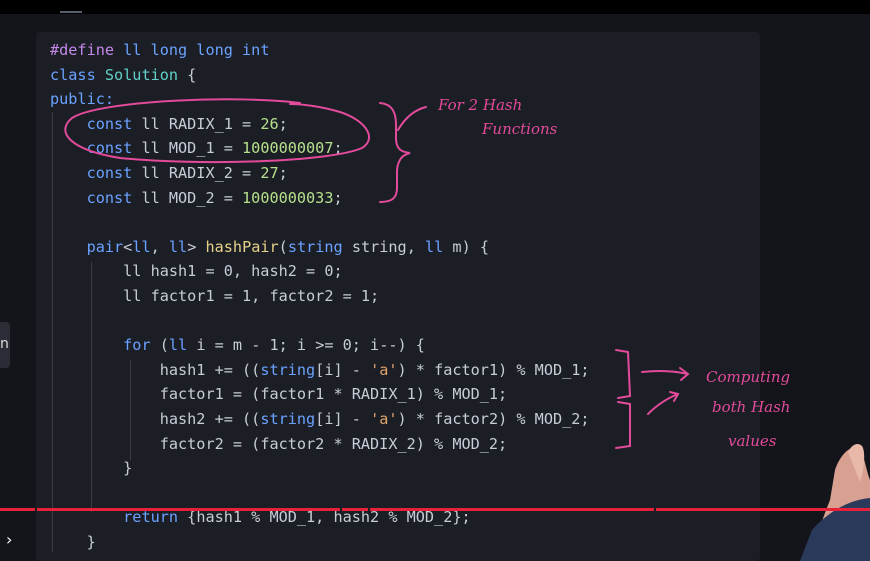 Image resolution: width=870 pixels, height=561 pixels. What do you see at coordinates (835, 502) in the screenshot?
I see `presenter-hand` at bounding box center [835, 502].